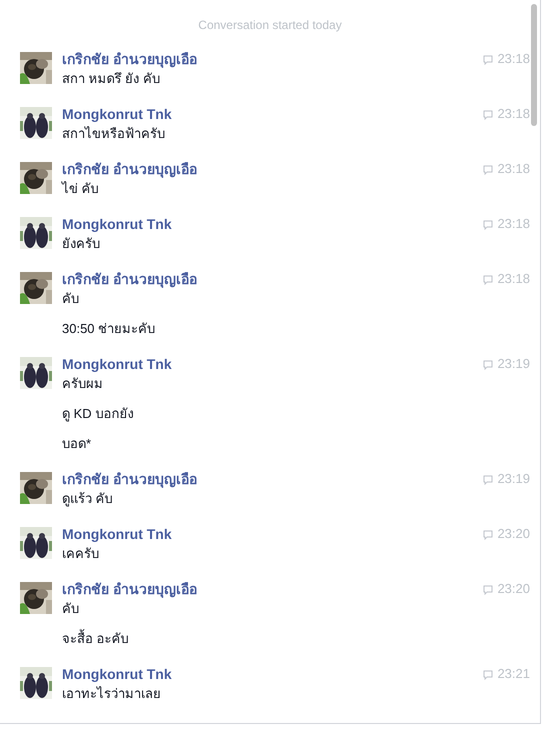  Describe the element at coordinates (83, 384) in the screenshot. I see `message-text: ครับผม` at that location.